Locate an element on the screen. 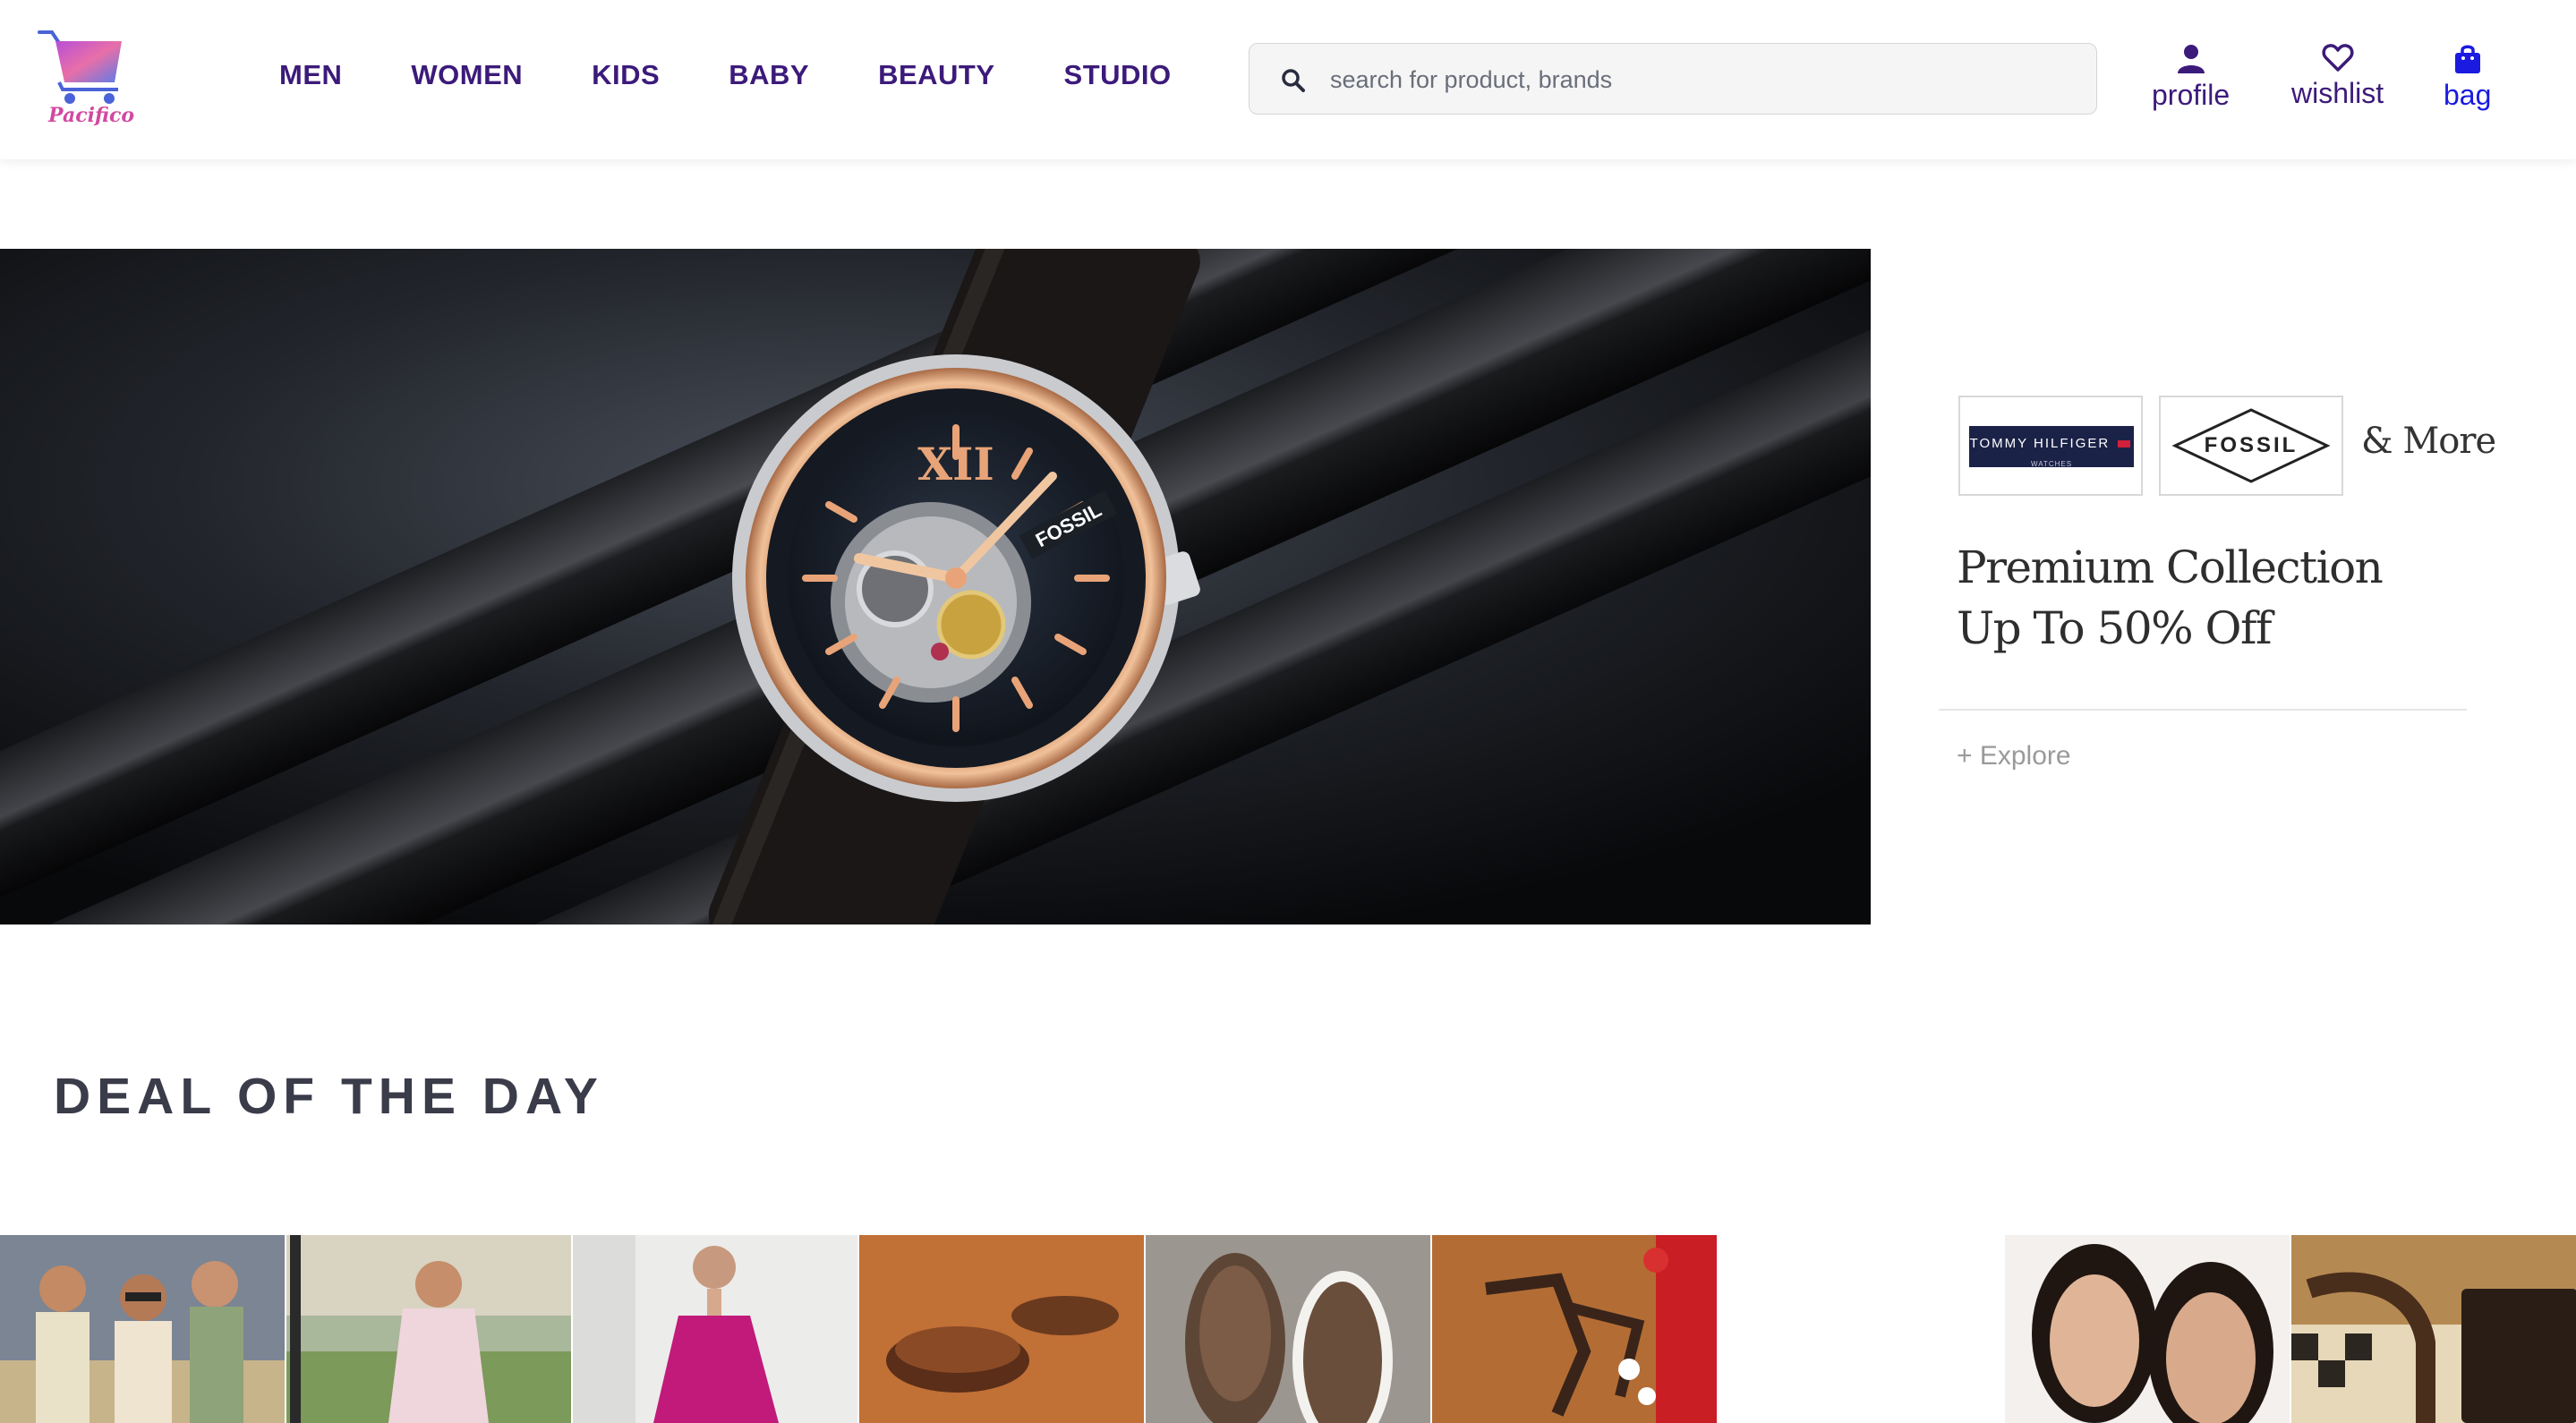  heels-image is located at coordinates (1574, 1329).